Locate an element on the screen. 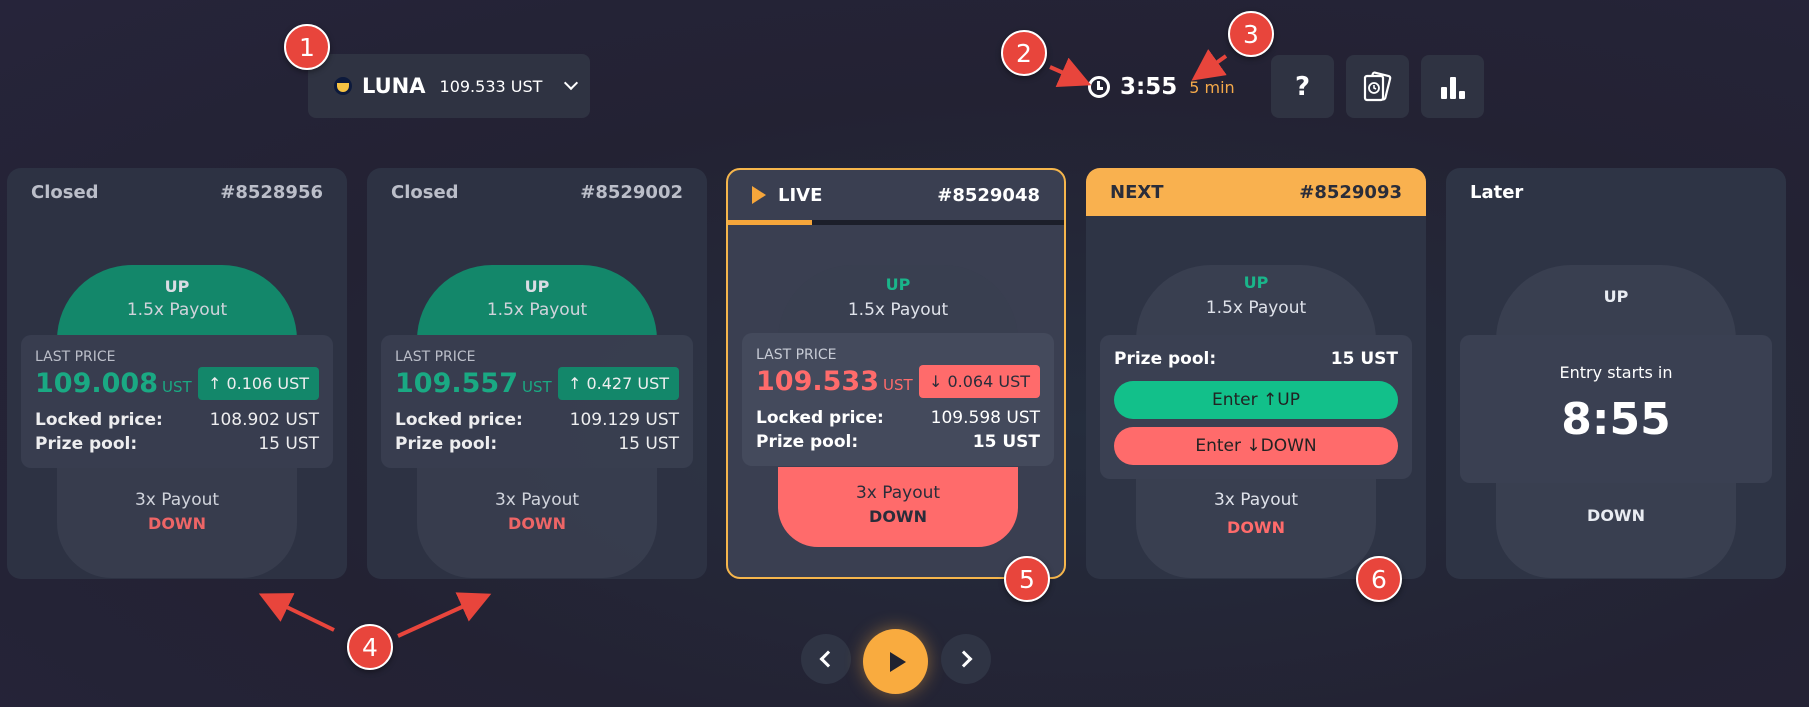 The width and height of the screenshot is (1809, 707). enter-panel: Prize pool: 15 UST Enter ↑UP Enter ↓DOWN is located at coordinates (1256, 407).